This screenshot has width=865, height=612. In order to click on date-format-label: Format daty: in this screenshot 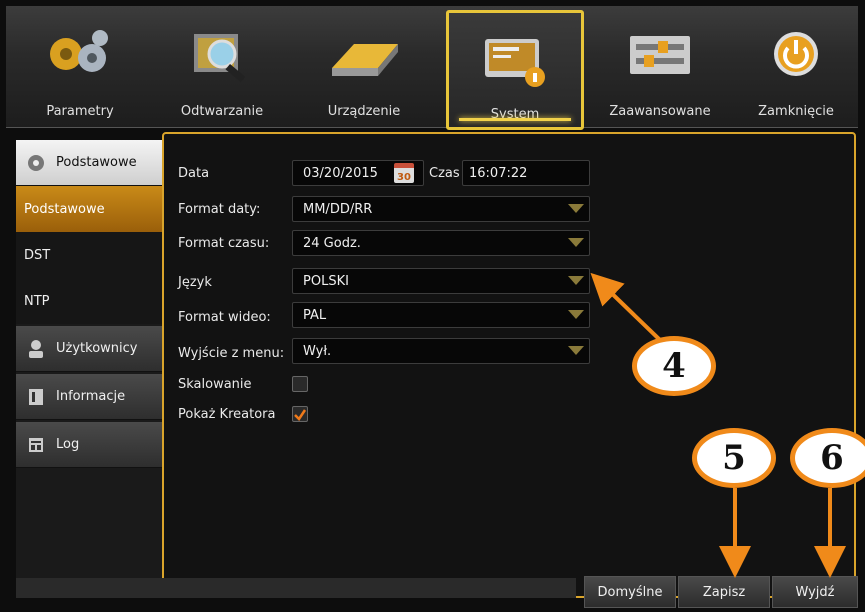, I will do `click(219, 209)`.